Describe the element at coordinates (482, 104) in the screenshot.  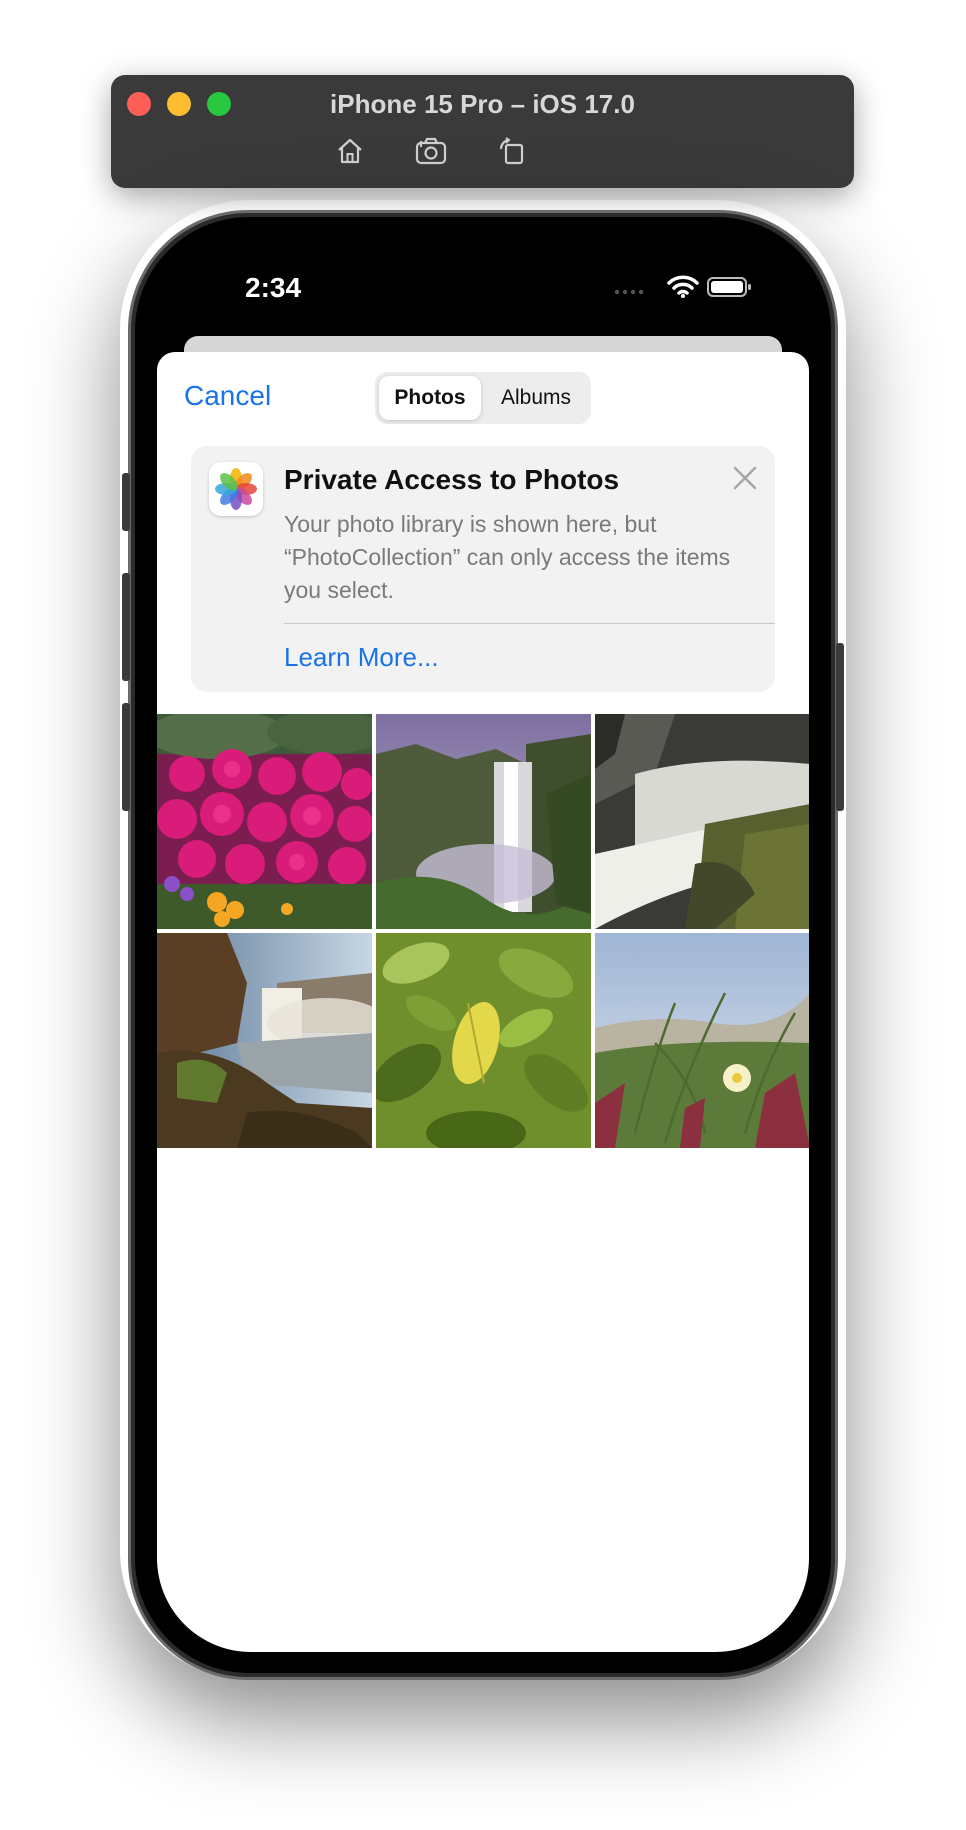
I see `simulator-title: iPhone 15 Pro – iOS 17.0` at that location.